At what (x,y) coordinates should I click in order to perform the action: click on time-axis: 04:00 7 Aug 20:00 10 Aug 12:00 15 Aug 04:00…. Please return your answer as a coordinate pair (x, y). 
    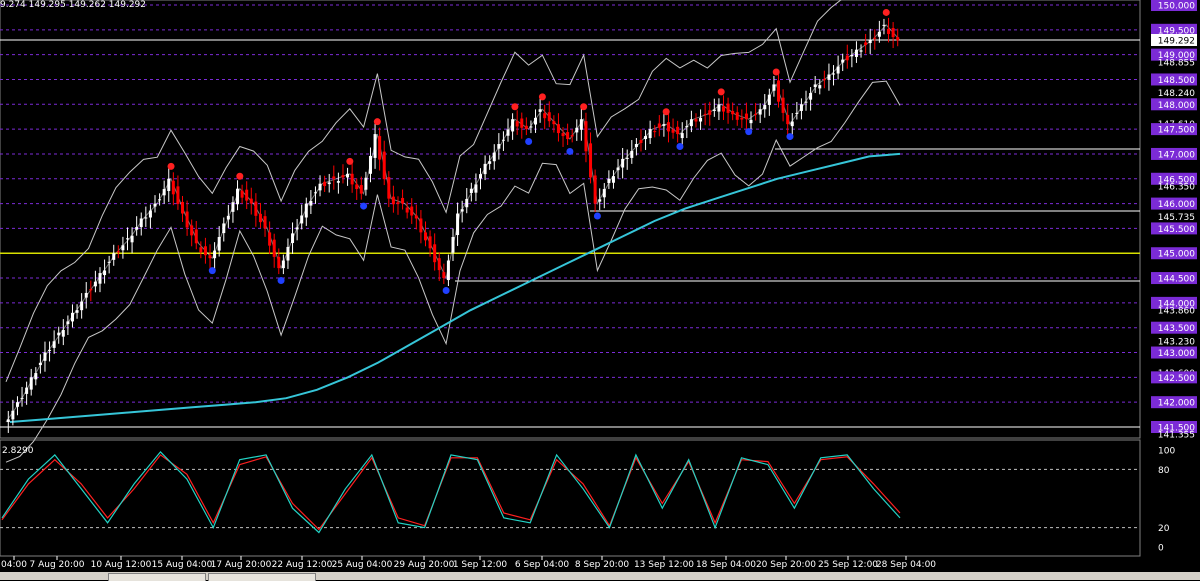
    Looking at the image, I should click on (468, 563).